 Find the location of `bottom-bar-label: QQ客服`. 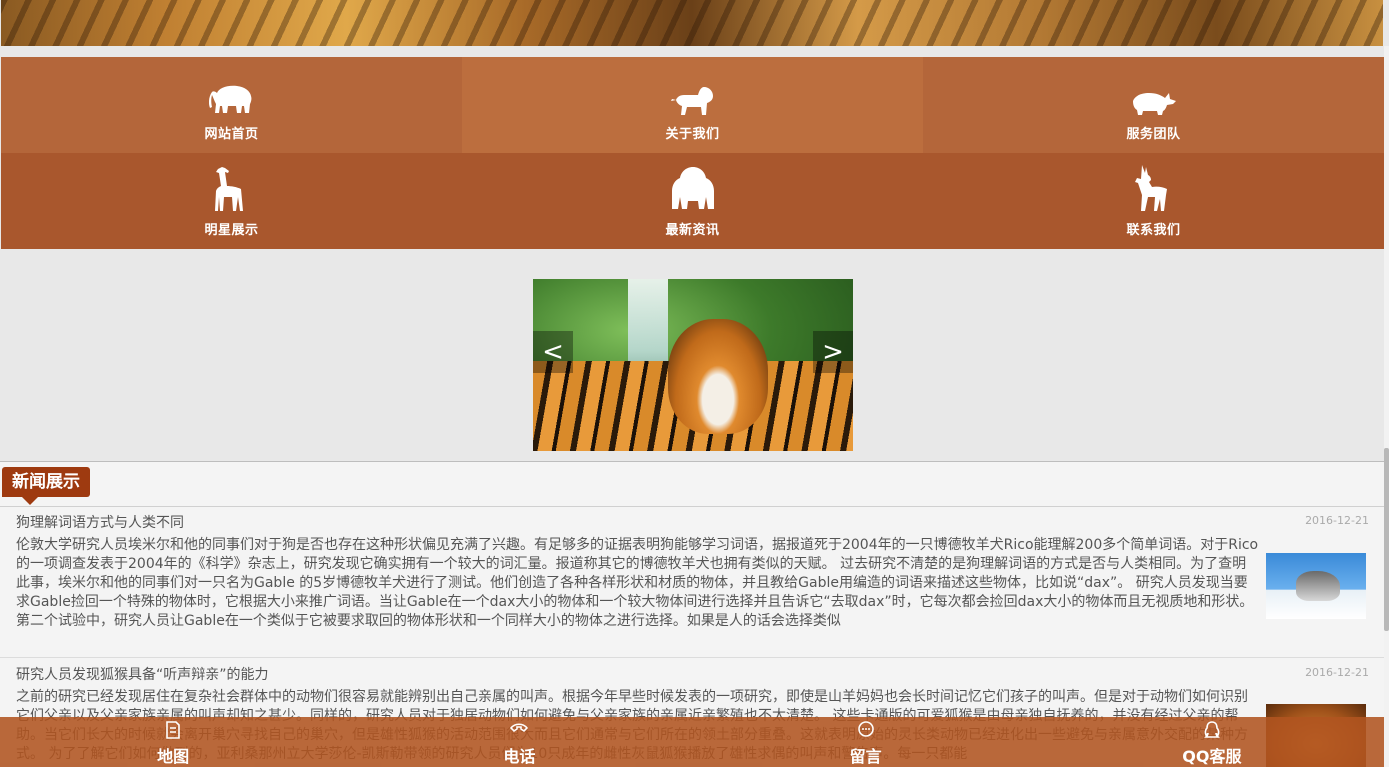

bottom-bar-label: QQ客服 is located at coordinates (1212, 756).